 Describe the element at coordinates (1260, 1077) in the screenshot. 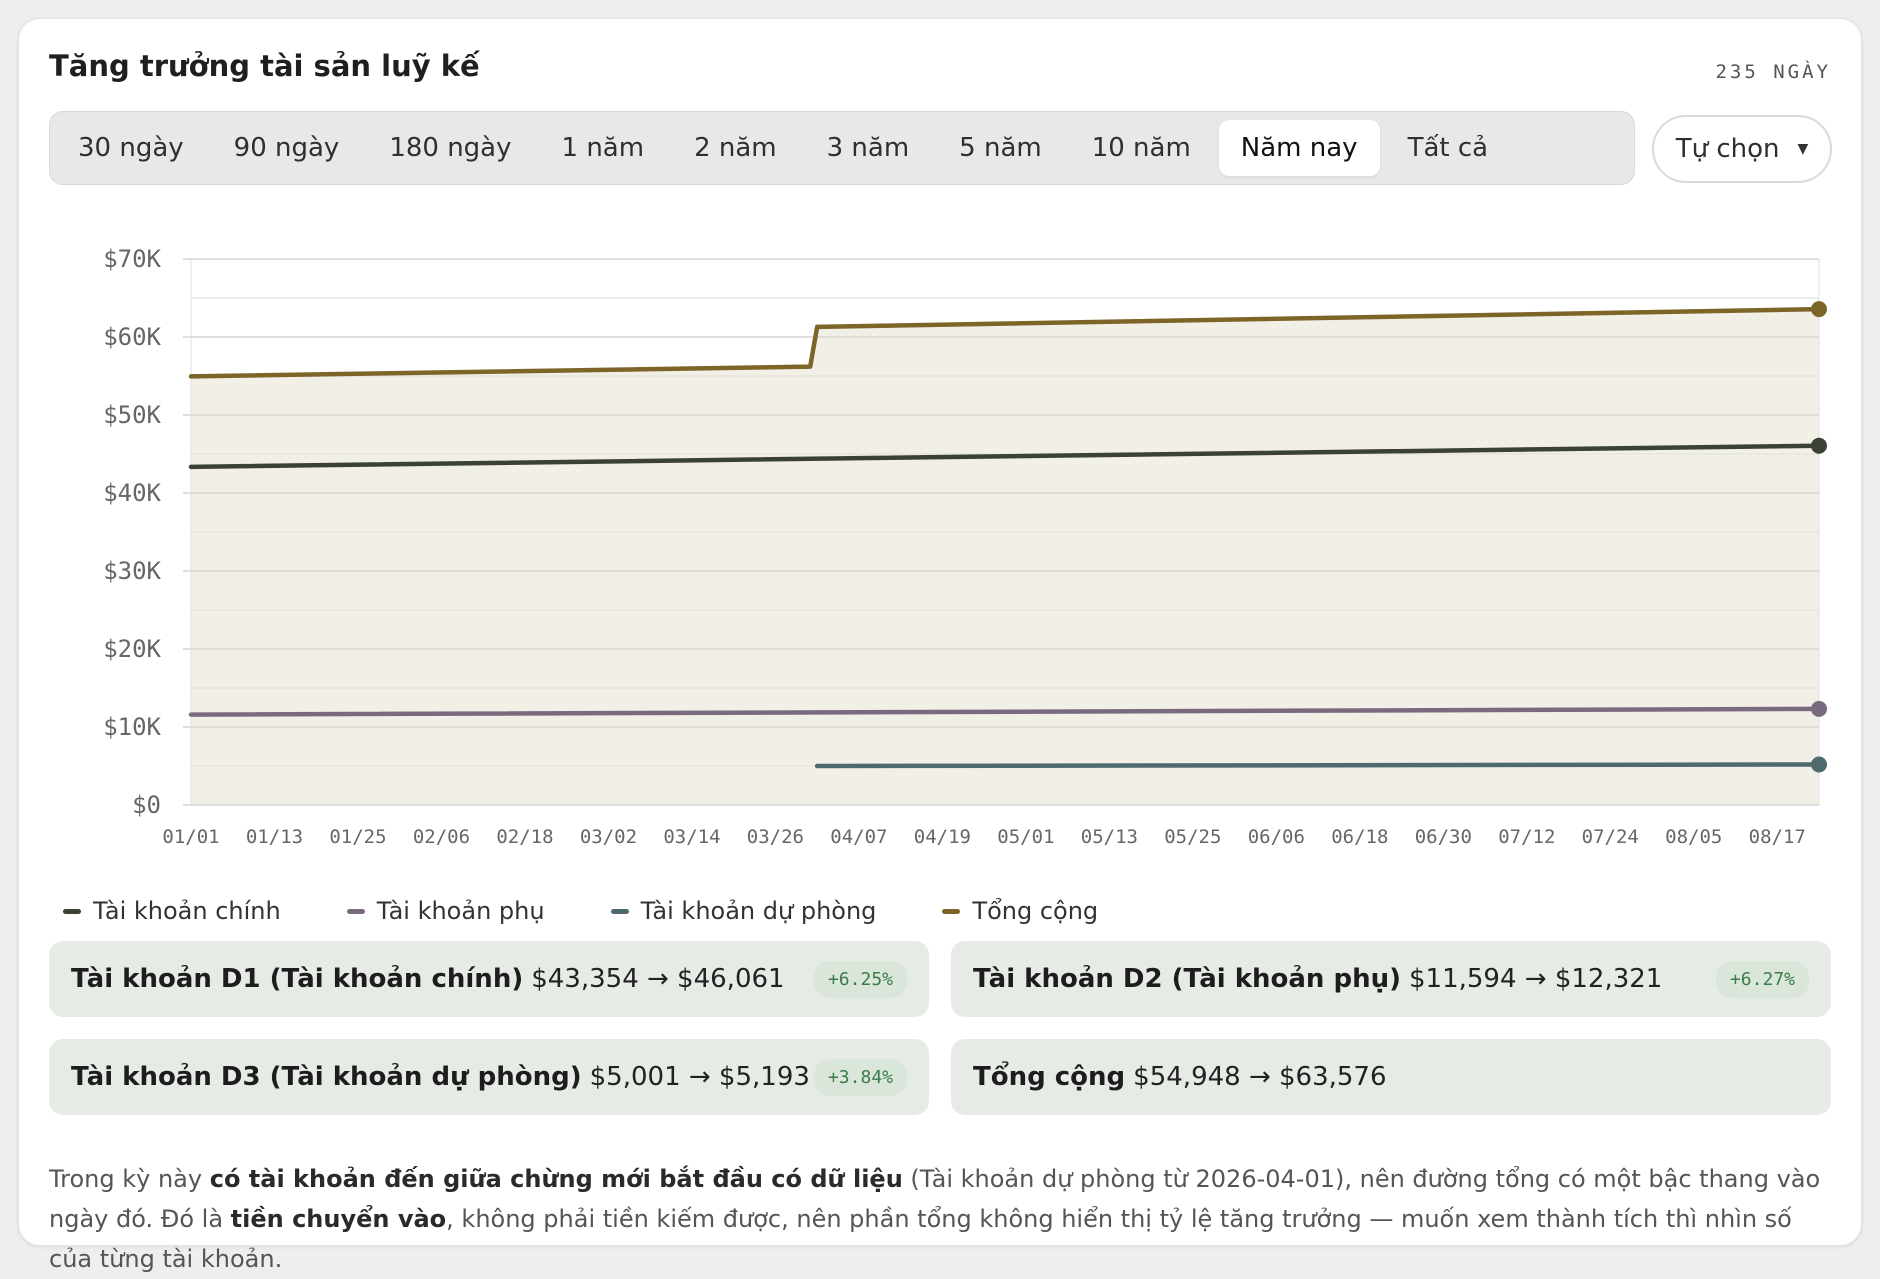

I see `stat-values: $54,948 → $63,576` at that location.